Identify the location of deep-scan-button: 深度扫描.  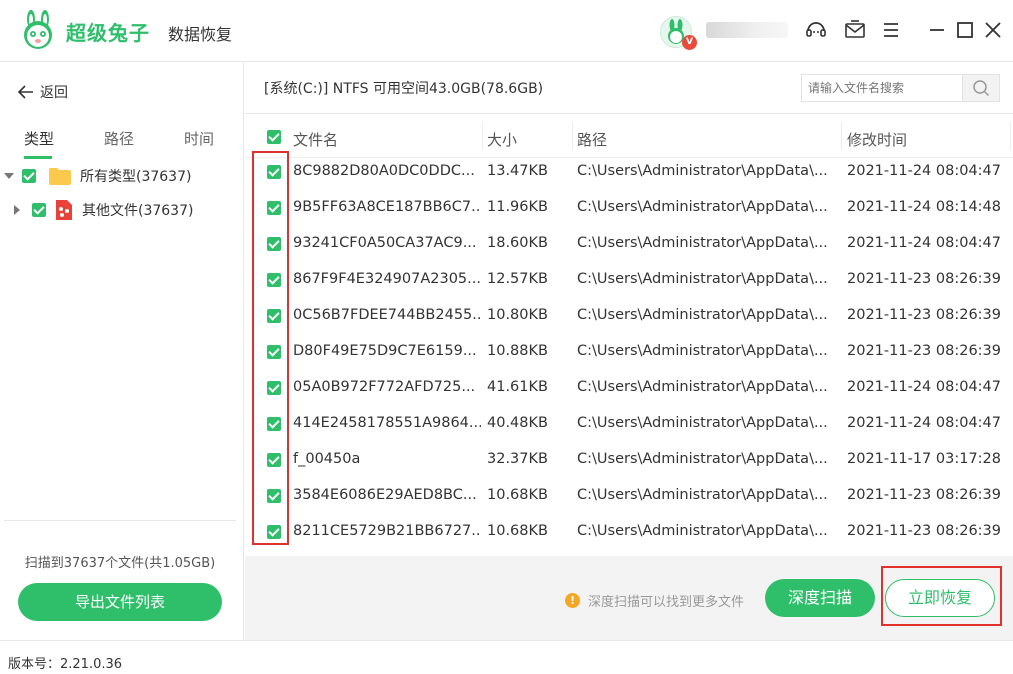
(820, 598).